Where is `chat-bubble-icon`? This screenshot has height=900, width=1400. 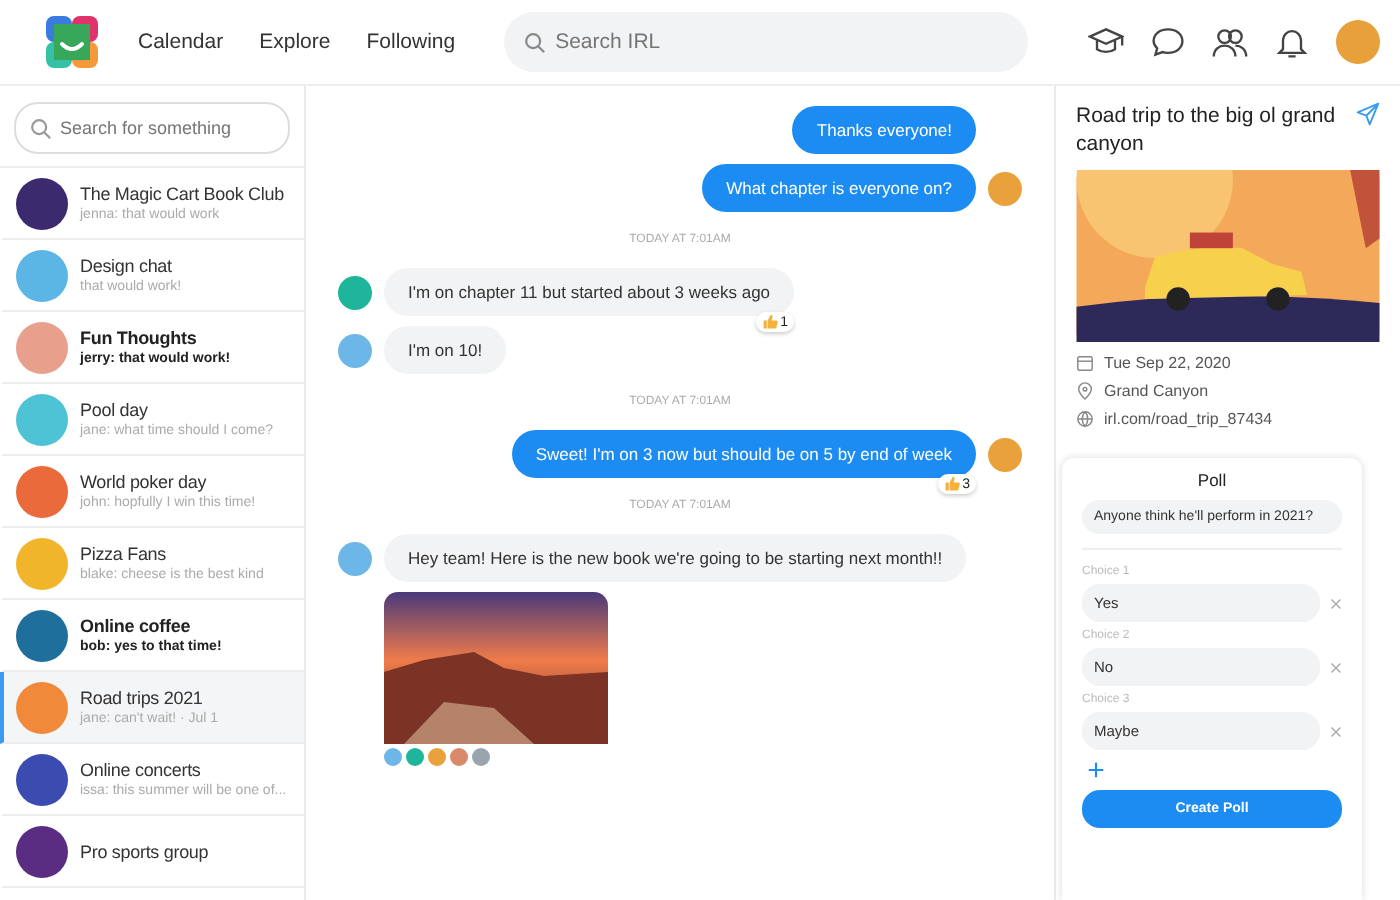
chat-bubble-icon is located at coordinates (1168, 42).